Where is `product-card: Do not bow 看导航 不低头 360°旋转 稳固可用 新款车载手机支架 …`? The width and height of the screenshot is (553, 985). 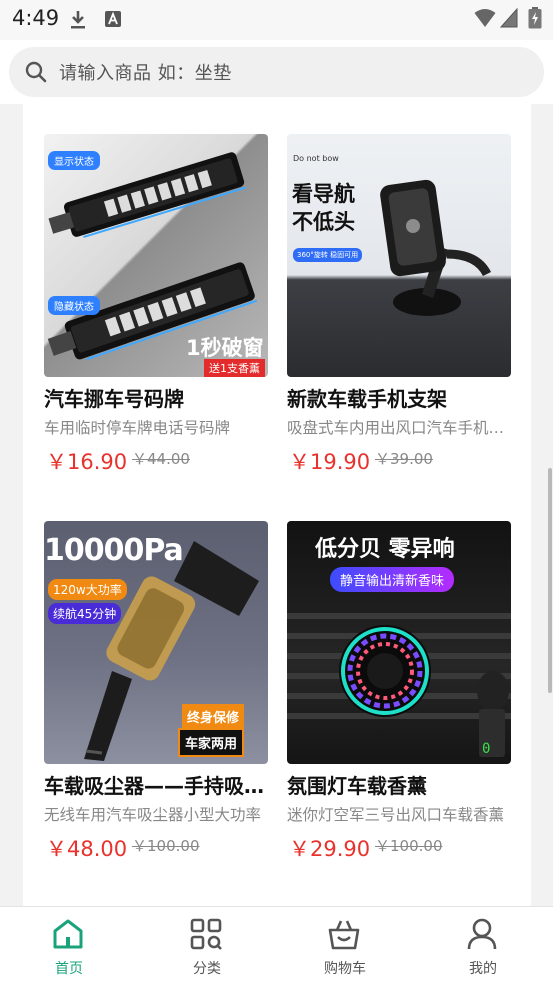
product-card: Do not bow 看导航 不低头 360°旋转 稳固可用 新款车载手机支架 … is located at coordinates (399, 304).